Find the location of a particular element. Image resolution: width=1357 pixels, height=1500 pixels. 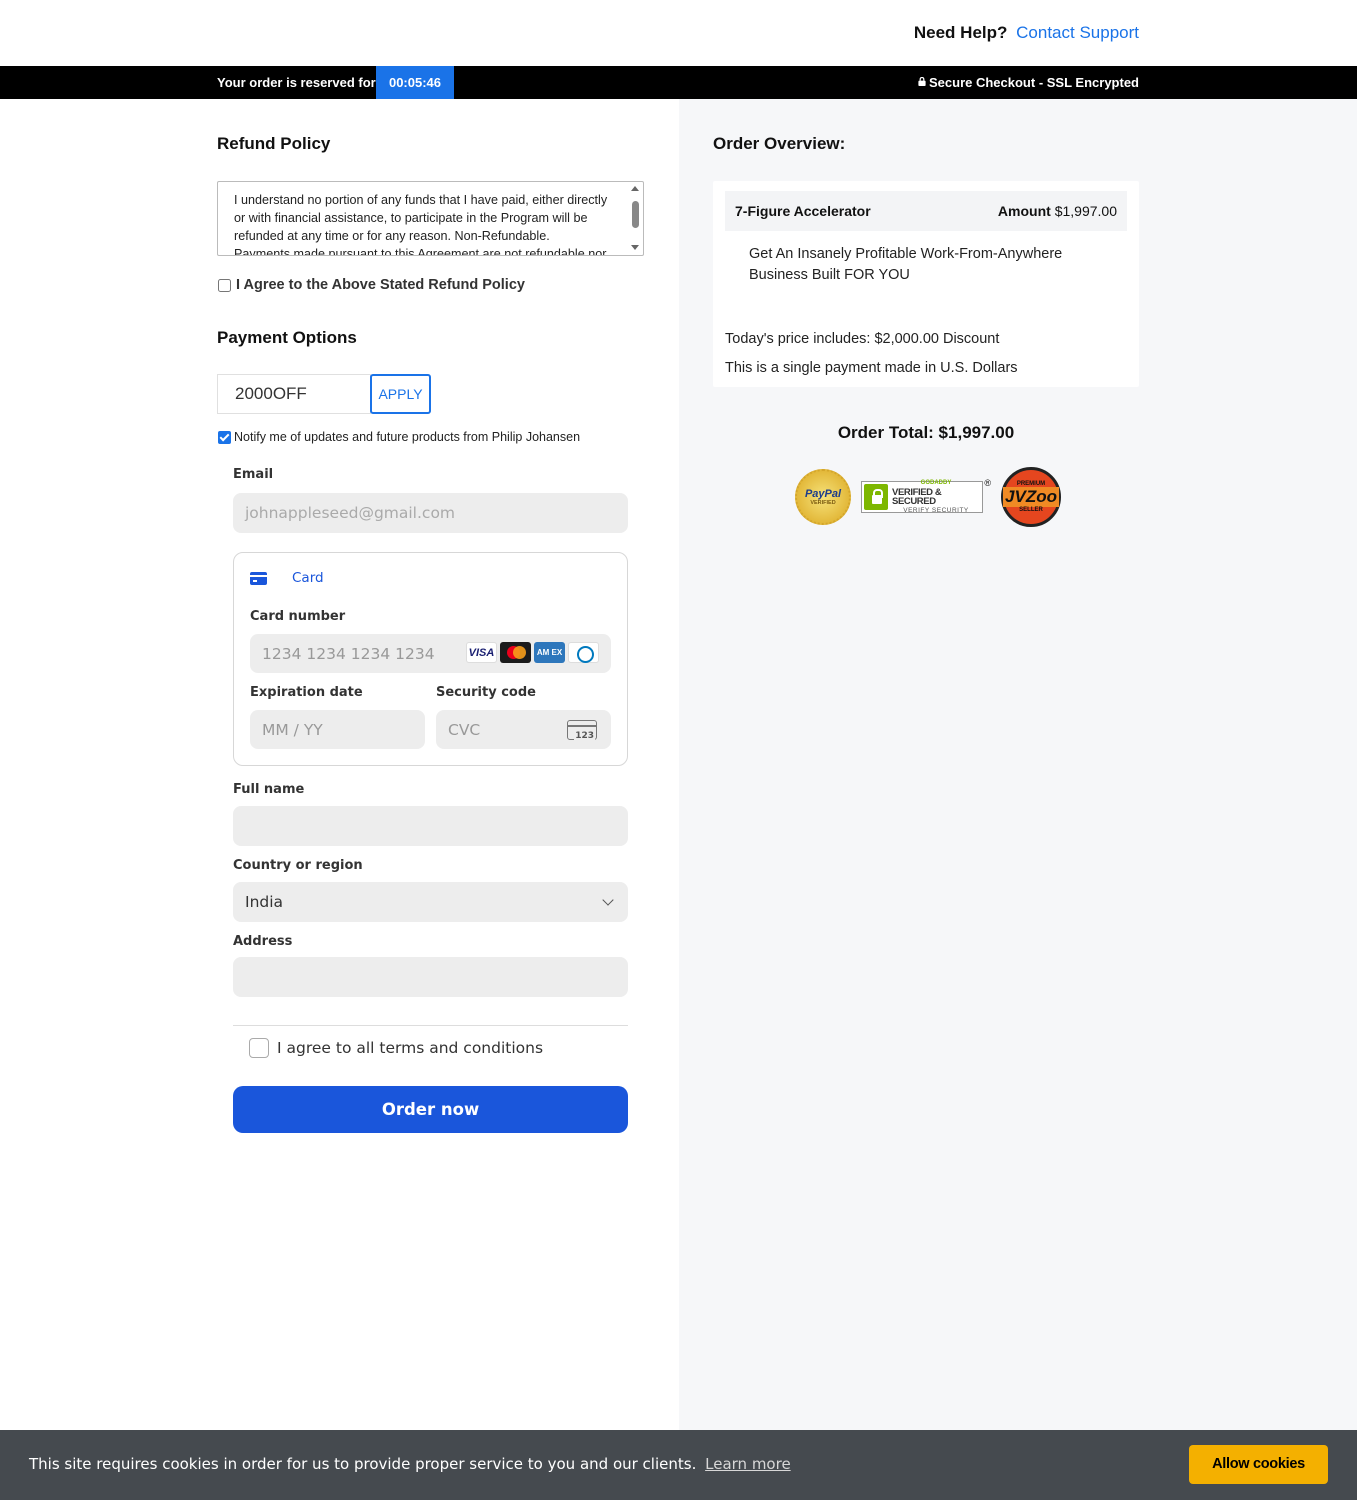

cvc-label: Security code is located at coordinates (486, 692).